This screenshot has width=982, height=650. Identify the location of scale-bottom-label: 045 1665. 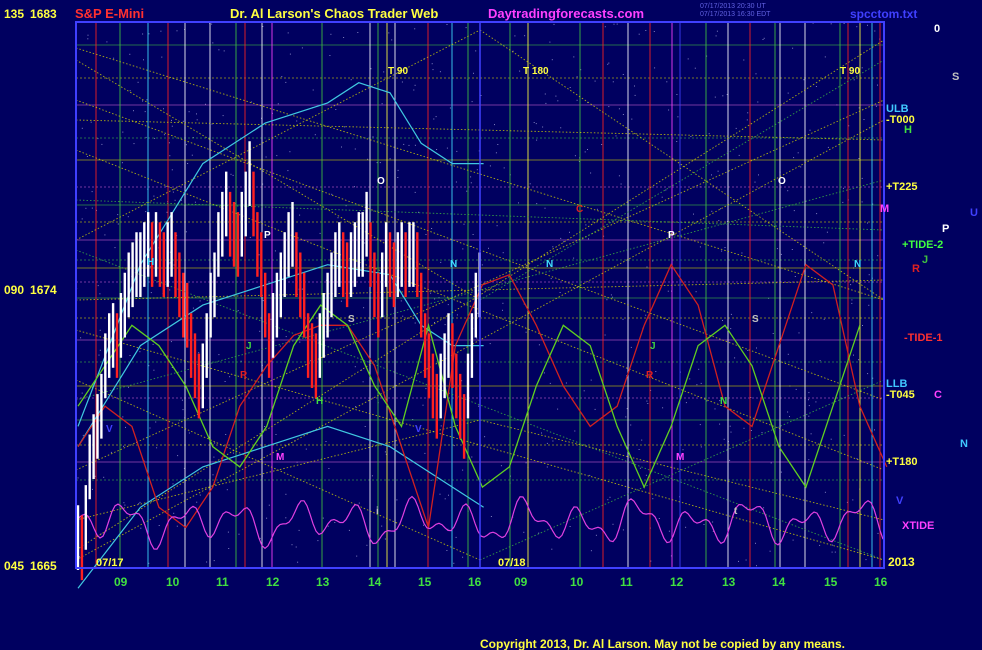
(30, 566).